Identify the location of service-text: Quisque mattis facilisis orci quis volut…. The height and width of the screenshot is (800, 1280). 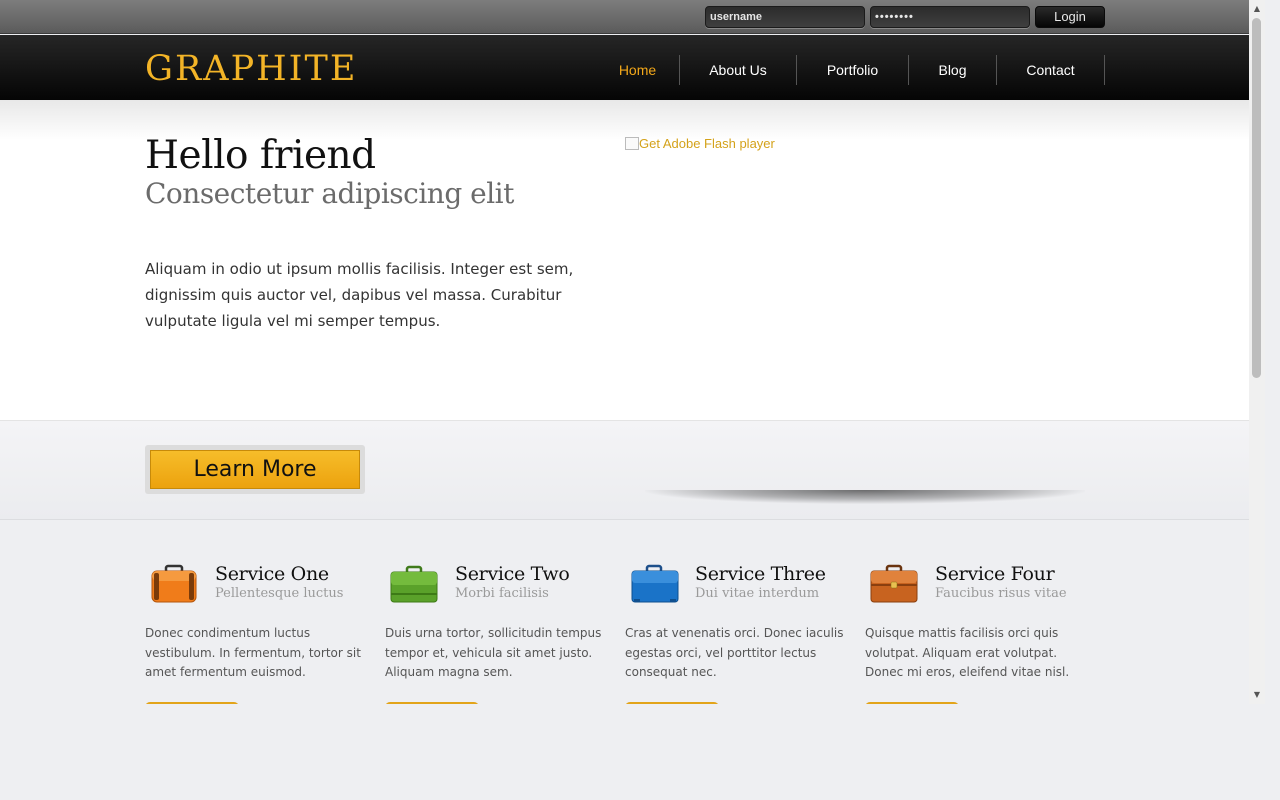
(967, 652).